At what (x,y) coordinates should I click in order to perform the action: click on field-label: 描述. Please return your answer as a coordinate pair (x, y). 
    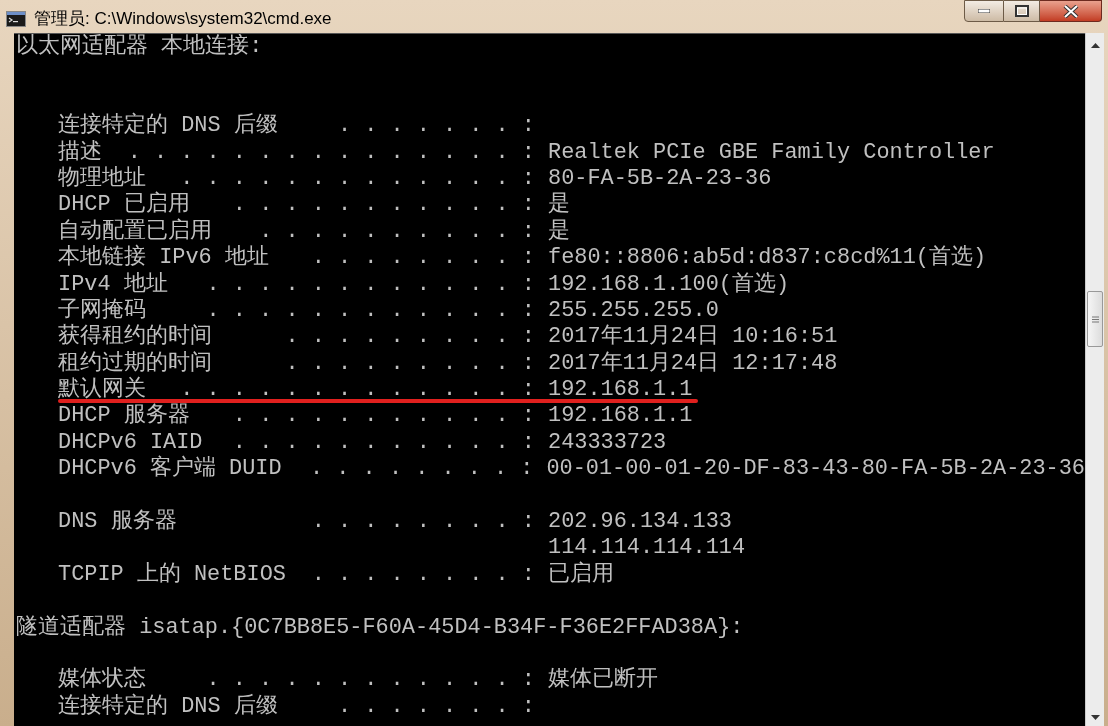
    Looking at the image, I should click on (80, 152).